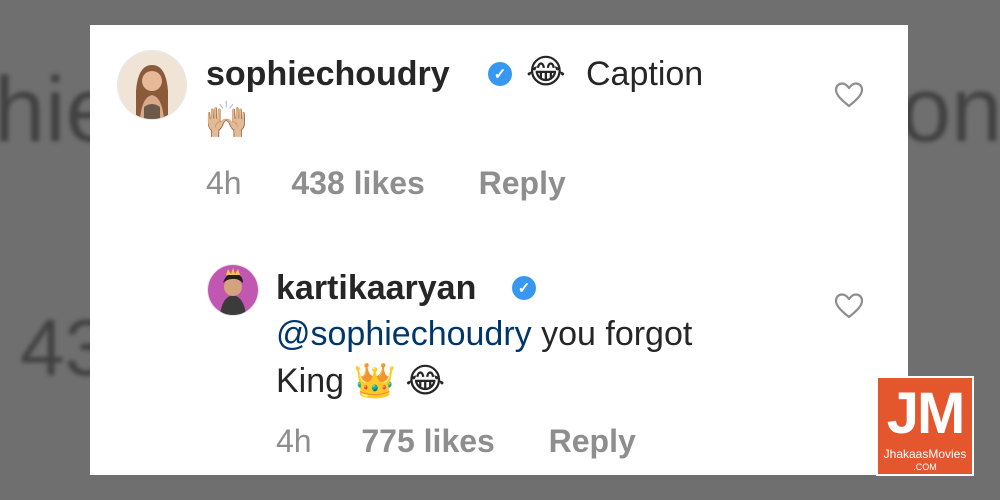 Image resolution: width=1000 pixels, height=500 pixels. Describe the element at coordinates (926, 413) in the screenshot. I see `logo-monogram: JM` at that location.